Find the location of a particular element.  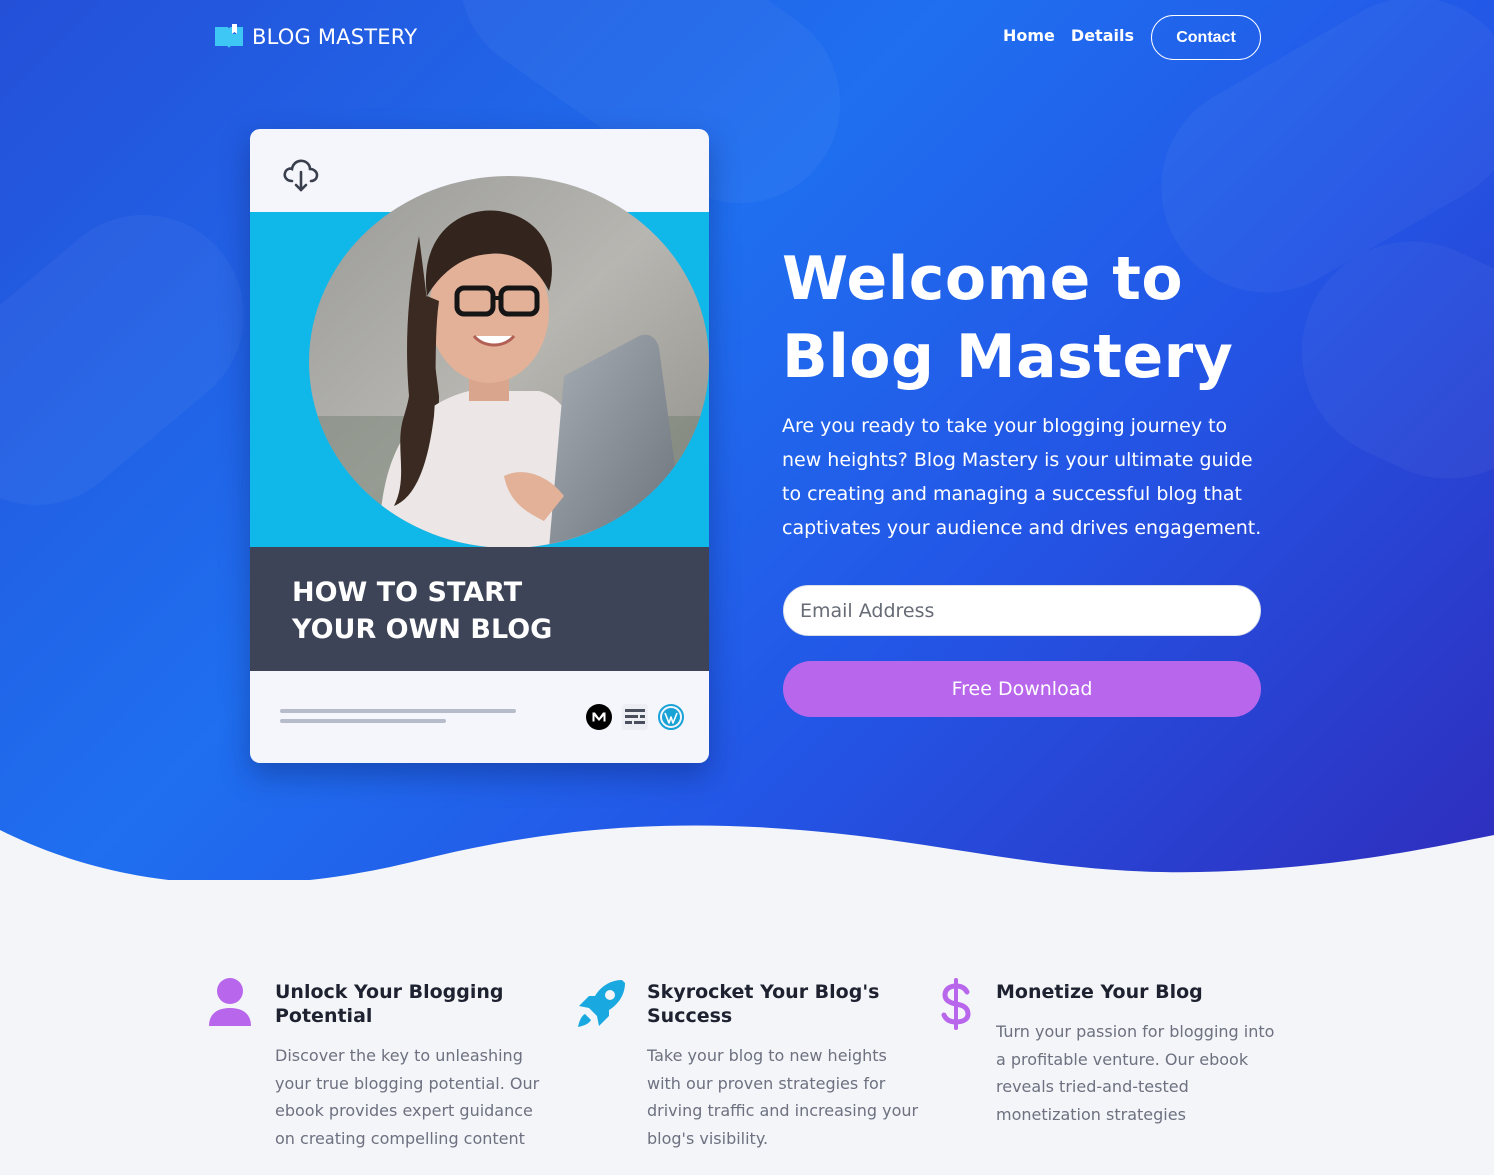

cloud-download-icon is located at coordinates (301, 175).